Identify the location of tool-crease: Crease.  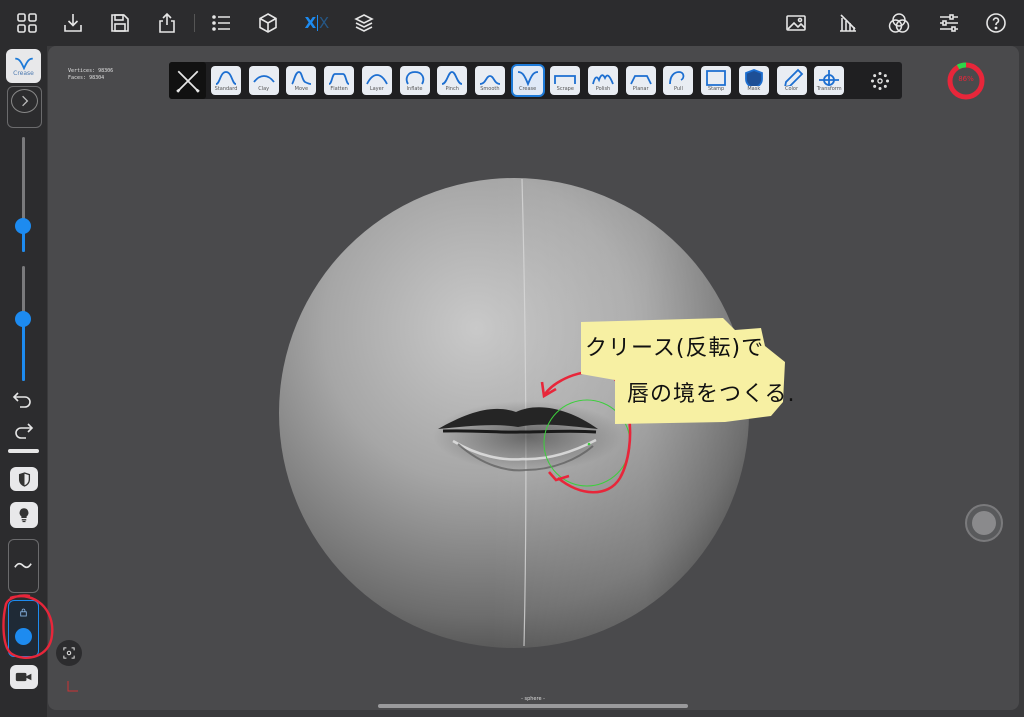
(527, 80).